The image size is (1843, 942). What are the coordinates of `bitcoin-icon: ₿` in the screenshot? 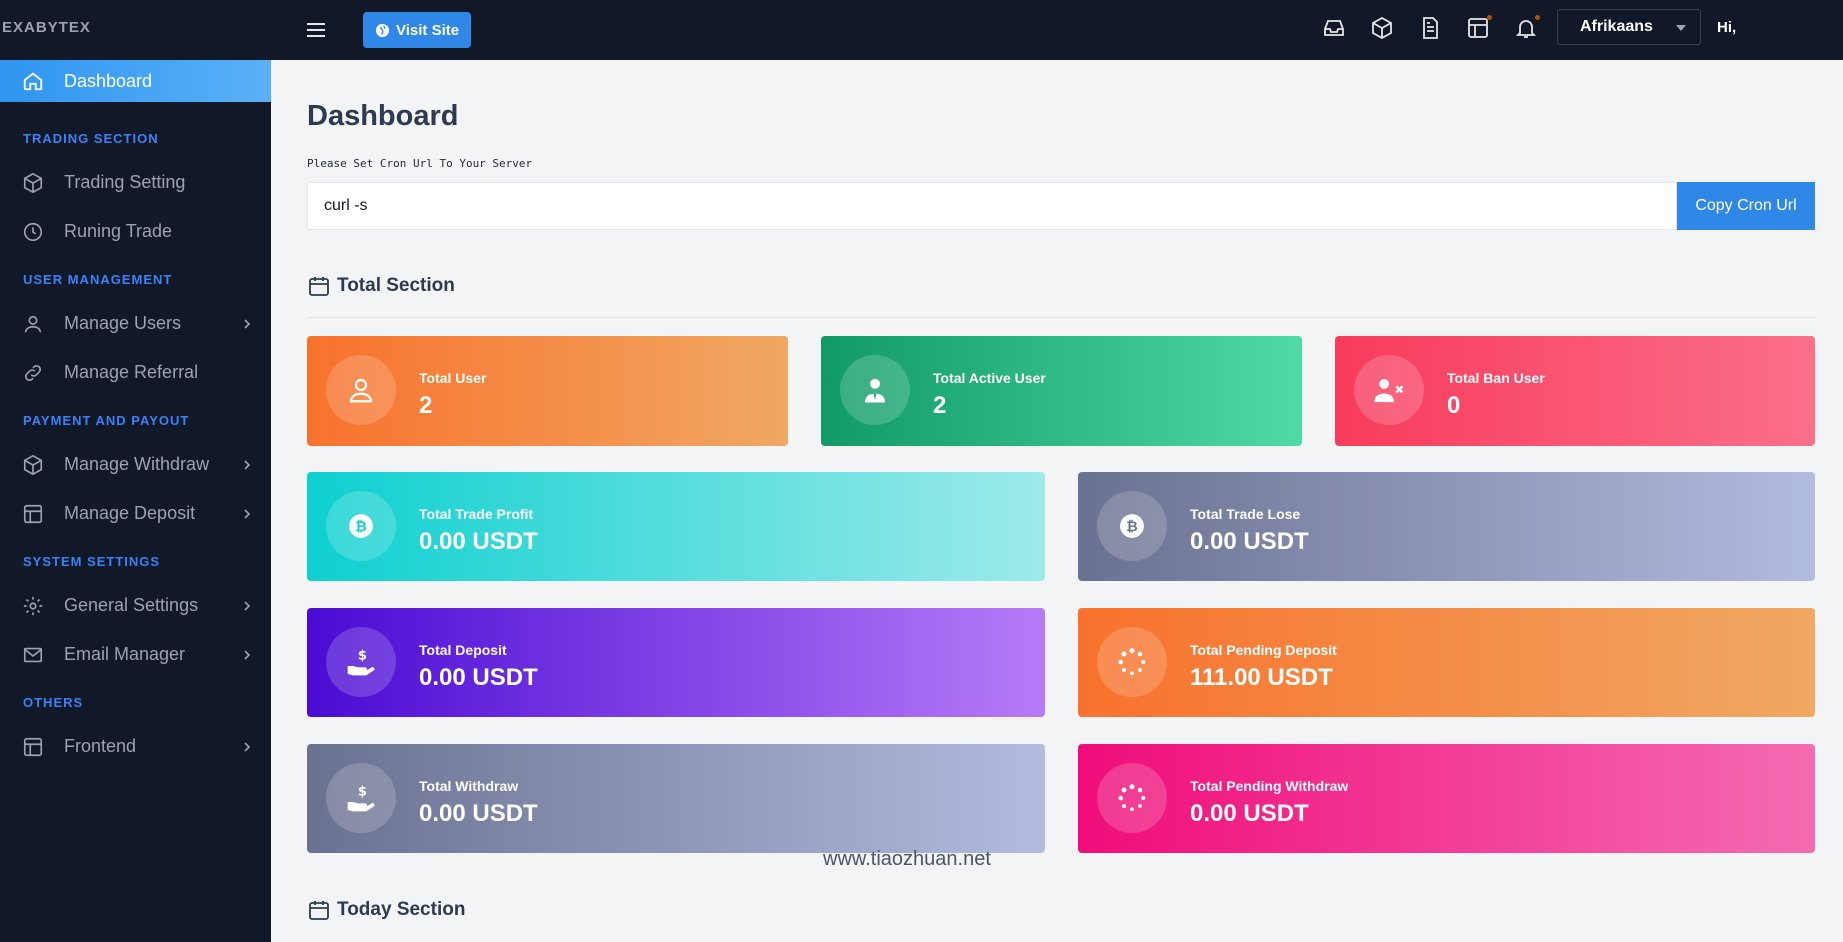 It's located at (1132, 526).